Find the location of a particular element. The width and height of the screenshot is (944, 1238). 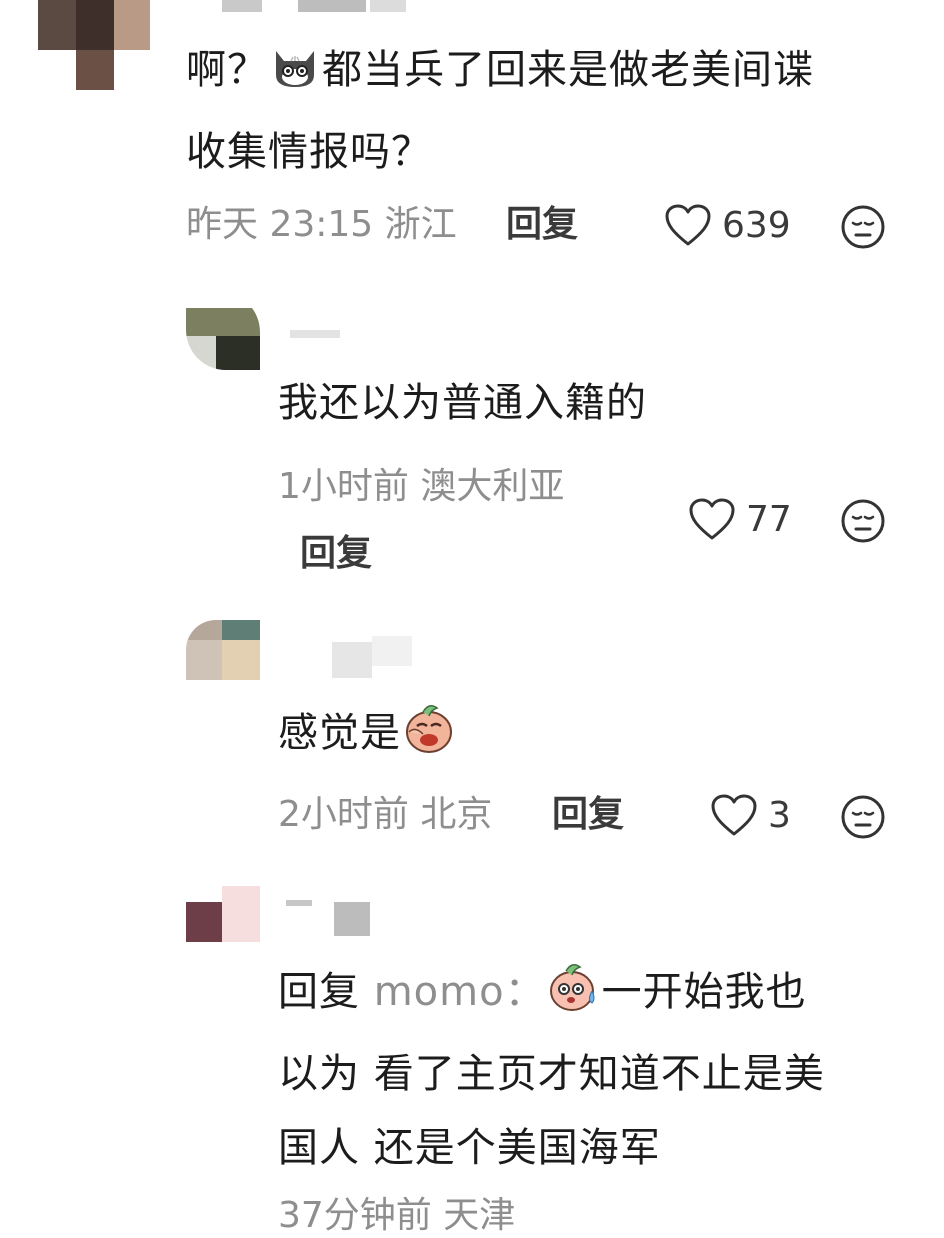

comment-text: 啊？ 都当兵了回来是做老美间谍 收集情报吗？ is located at coordinates (551, 111).